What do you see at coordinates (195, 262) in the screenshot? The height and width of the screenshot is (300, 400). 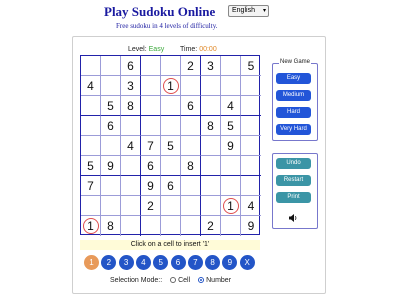 I see `number-button-7: 7` at bounding box center [195, 262].